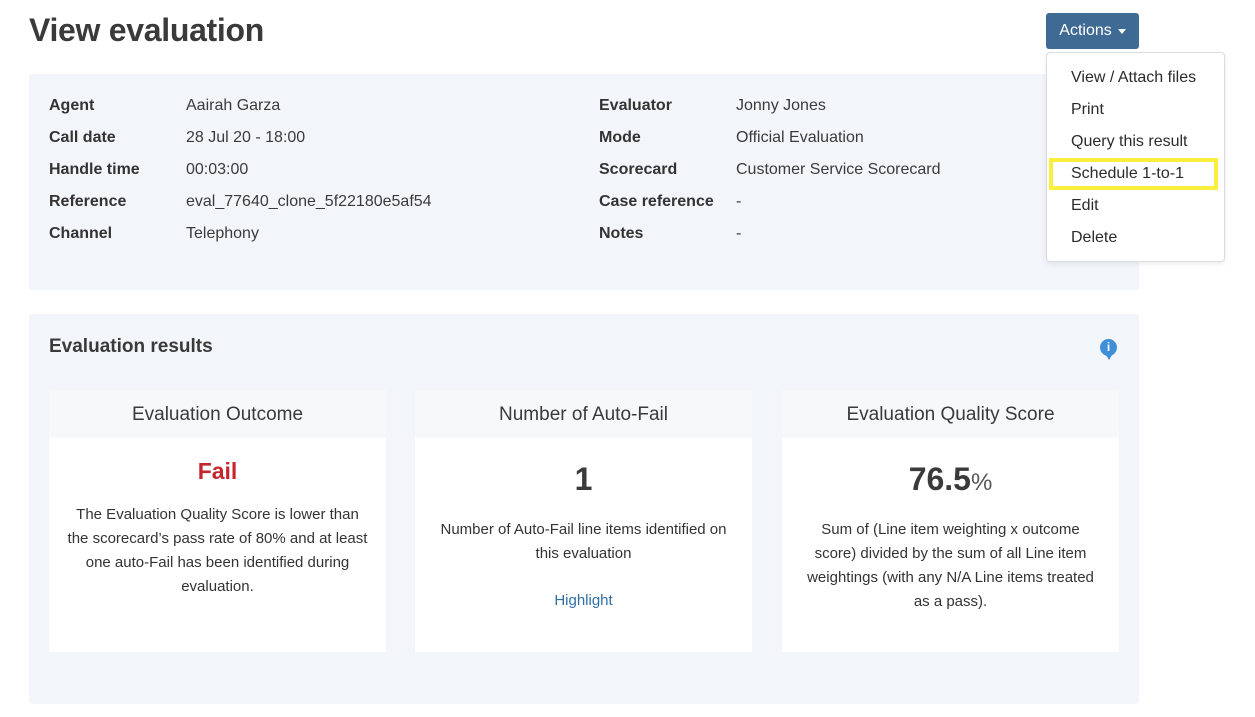 The width and height of the screenshot is (1255, 717). What do you see at coordinates (583, 479) in the screenshot?
I see `auto-fail-count: 1` at bounding box center [583, 479].